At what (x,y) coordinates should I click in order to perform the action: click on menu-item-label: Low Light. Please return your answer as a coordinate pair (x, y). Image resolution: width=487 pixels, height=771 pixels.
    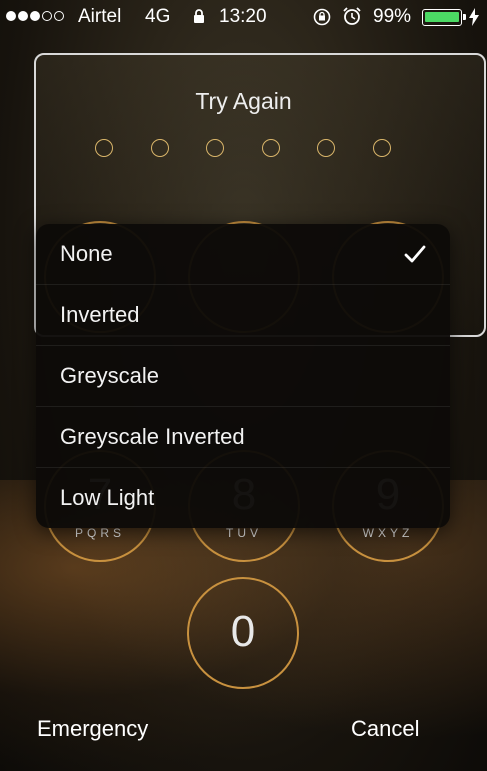
    Looking at the image, I should click on (107, 497).